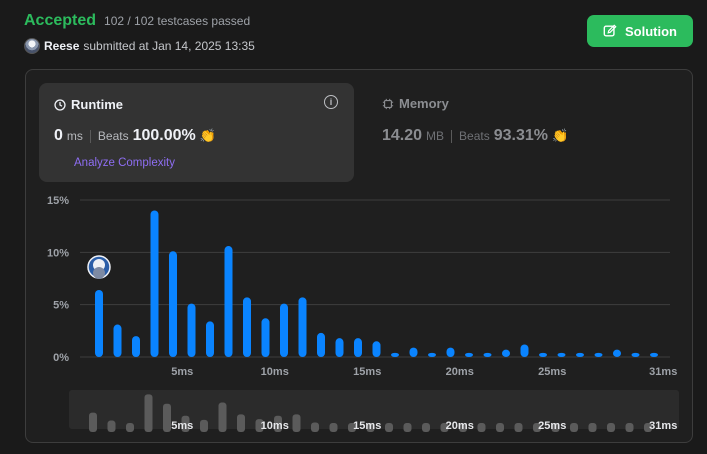  I want to click on edit-icon, so click(610, 30).